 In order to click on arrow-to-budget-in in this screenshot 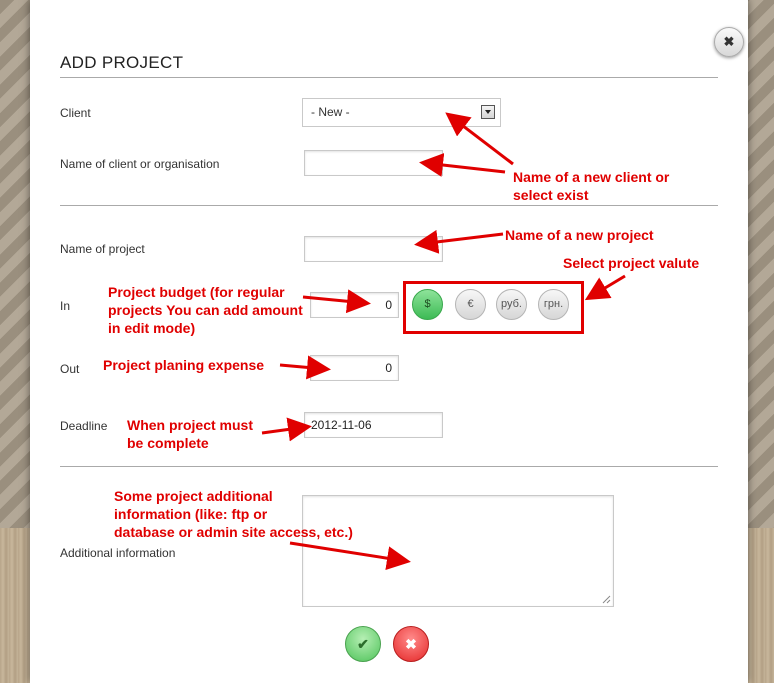, I will do `click(336, 301)`.